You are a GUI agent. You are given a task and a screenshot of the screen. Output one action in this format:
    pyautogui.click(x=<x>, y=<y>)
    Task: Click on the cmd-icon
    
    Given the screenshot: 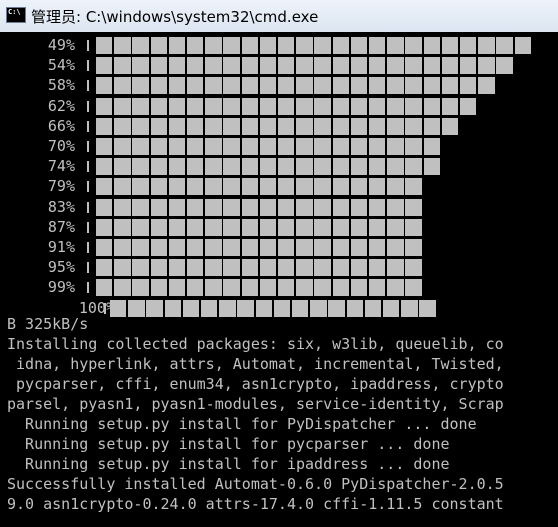 What is the action you would take?
    pyautogui.click(x=16, y=15)
    